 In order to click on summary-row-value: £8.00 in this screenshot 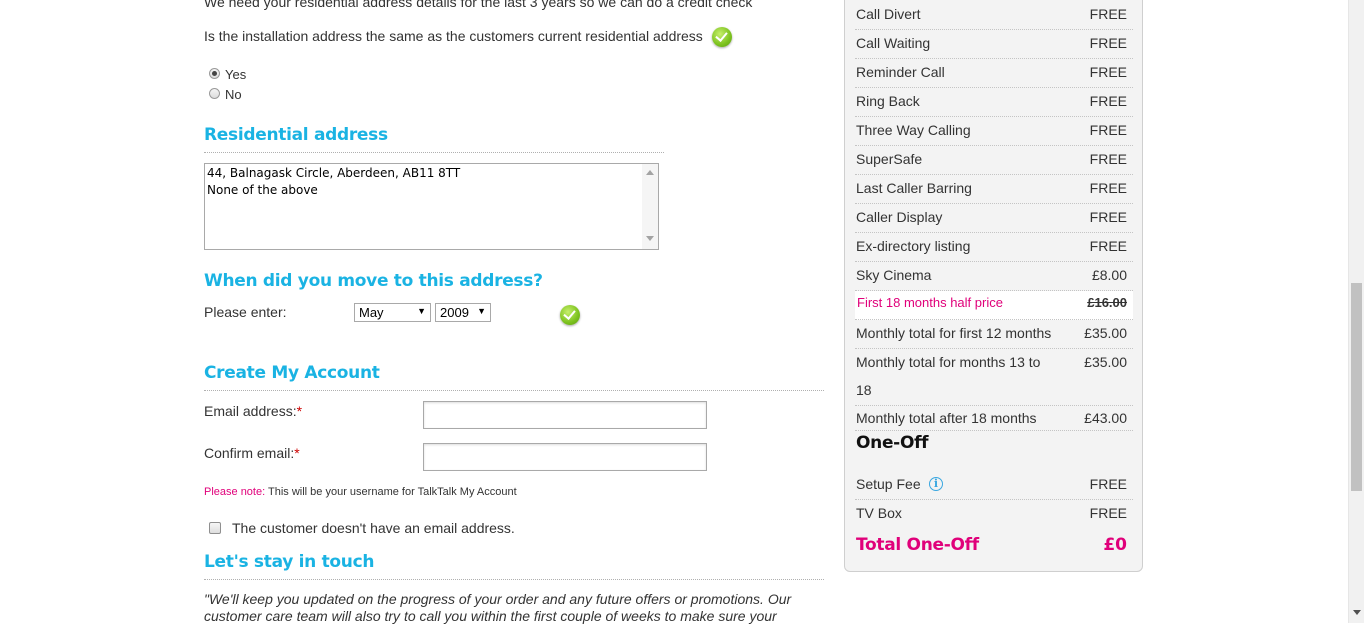, I will do `click(1109, 275)`.